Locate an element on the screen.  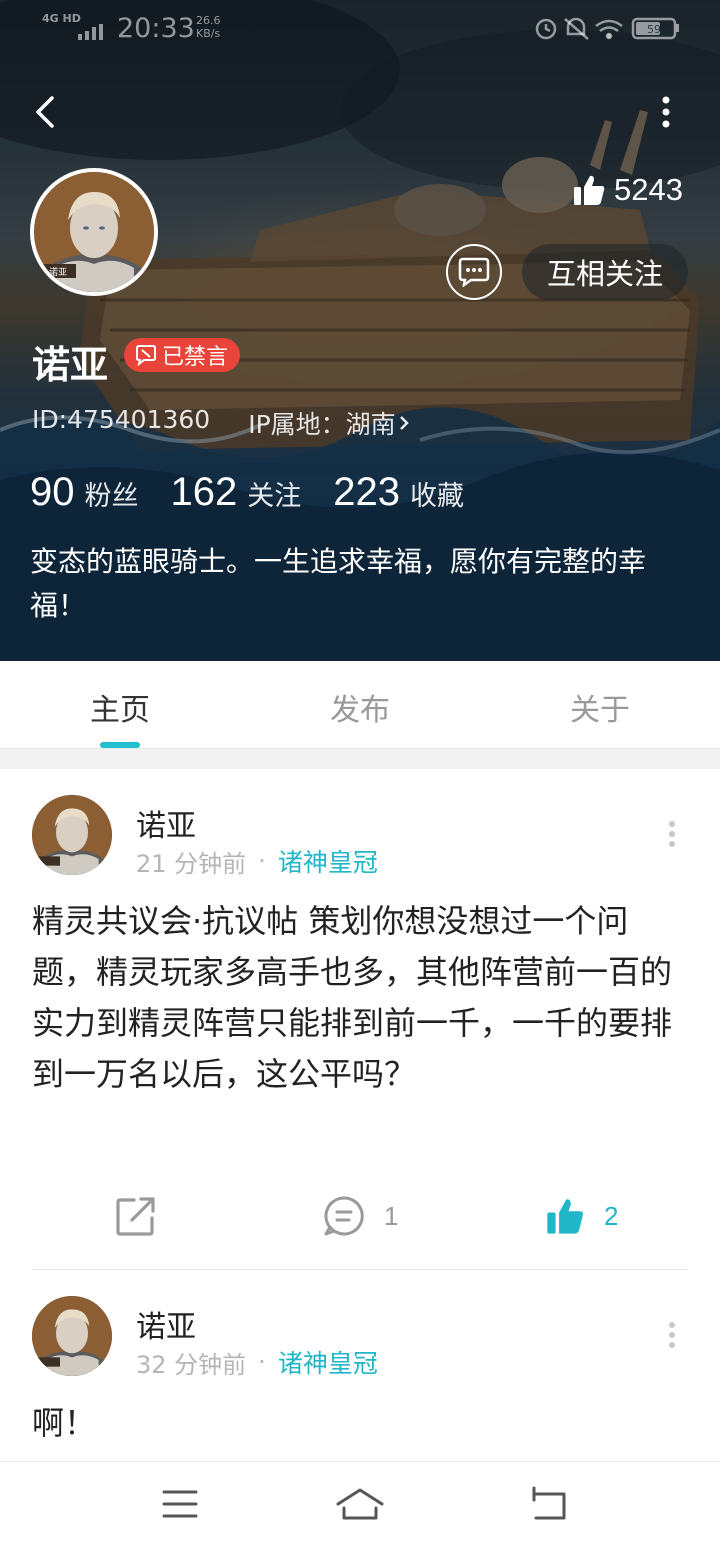
svg-text: 59 is located at coordinates (654, 29).